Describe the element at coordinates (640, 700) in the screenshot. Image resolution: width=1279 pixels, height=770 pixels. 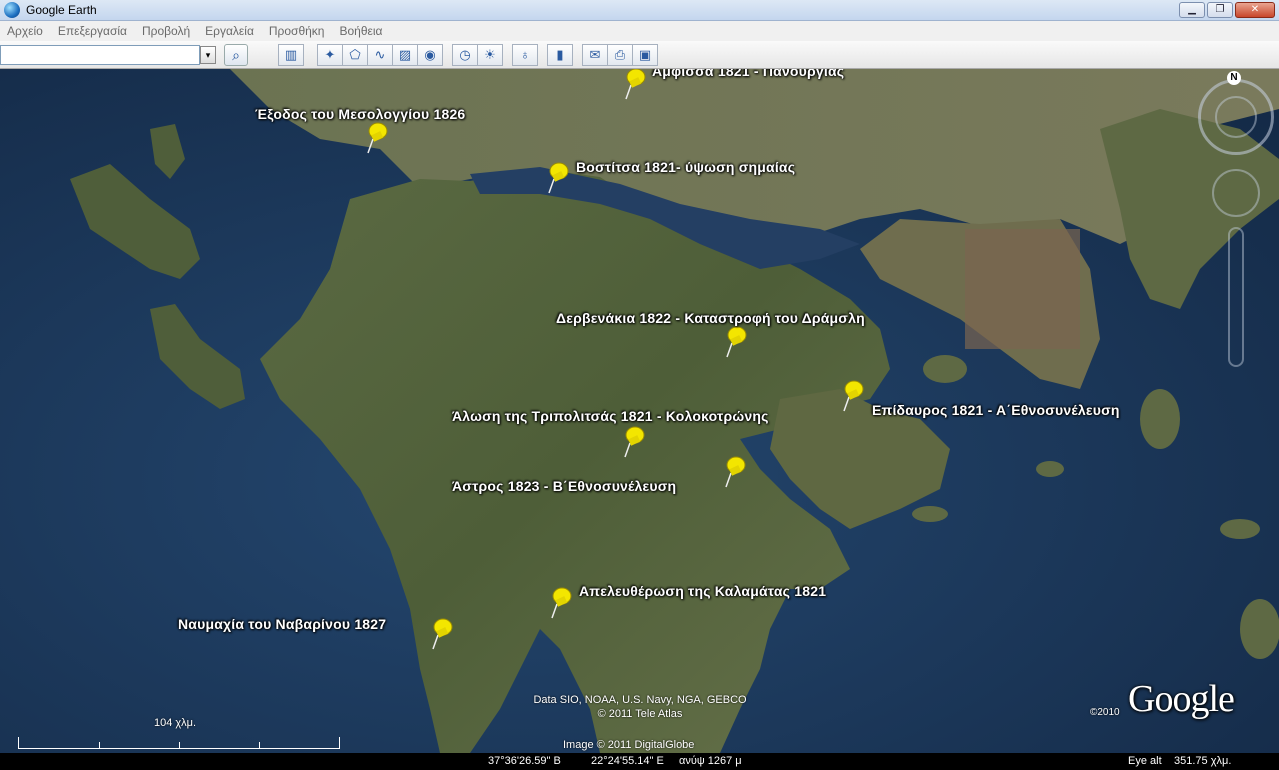
I see `attribution-line-1: Data SIO, NOAA, U.S. Navy, NGA, GEBCO` at that location.